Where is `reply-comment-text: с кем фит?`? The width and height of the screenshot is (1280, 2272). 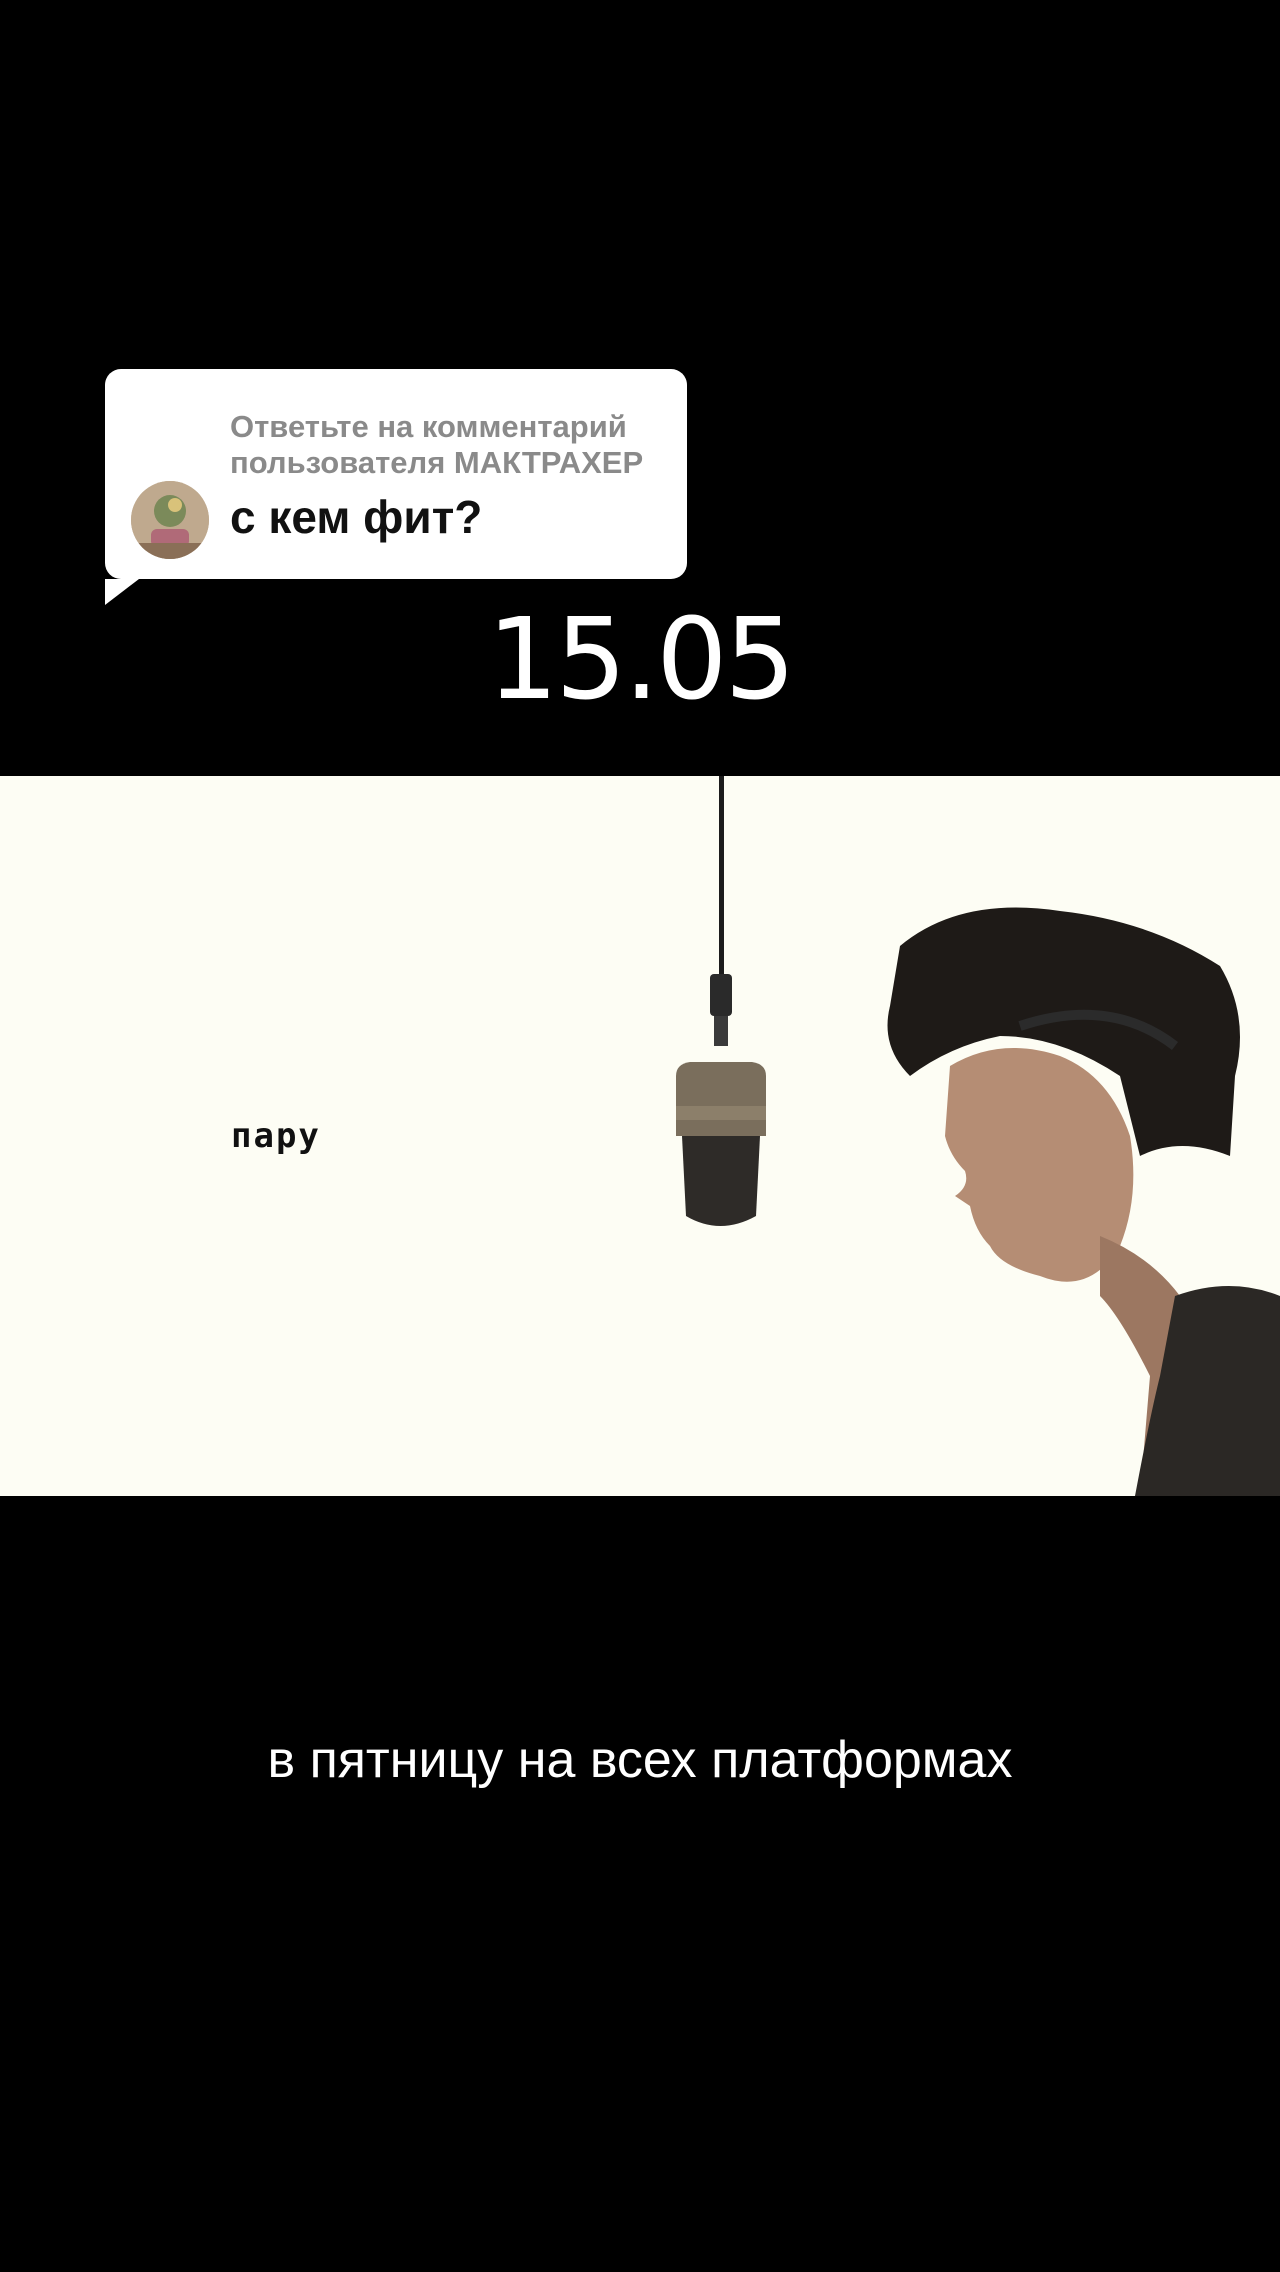 reply-comment-text: с кем фит? is located at coordinates (356, 517).